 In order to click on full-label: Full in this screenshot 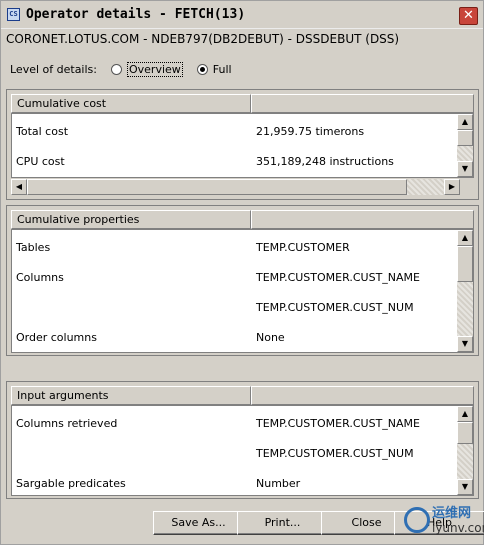, I will do `click(222, 69)`.